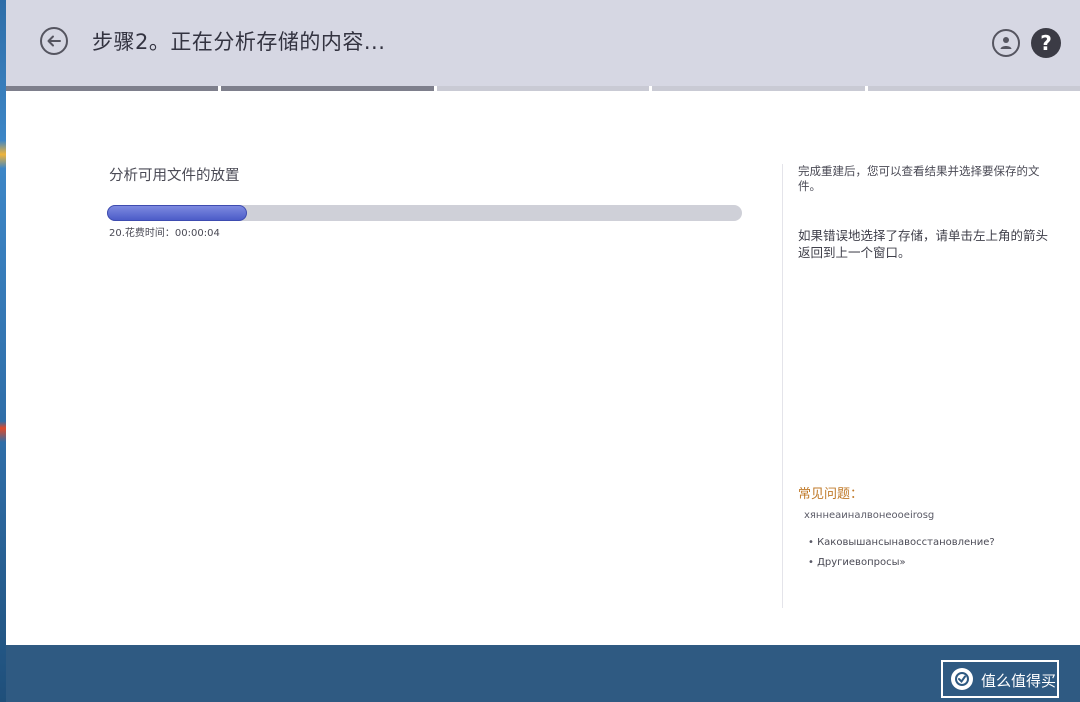  Describe the element at coordinates (174, 176) in the screenshot. I see `task-label: 分析可用文件的放置` at that location.